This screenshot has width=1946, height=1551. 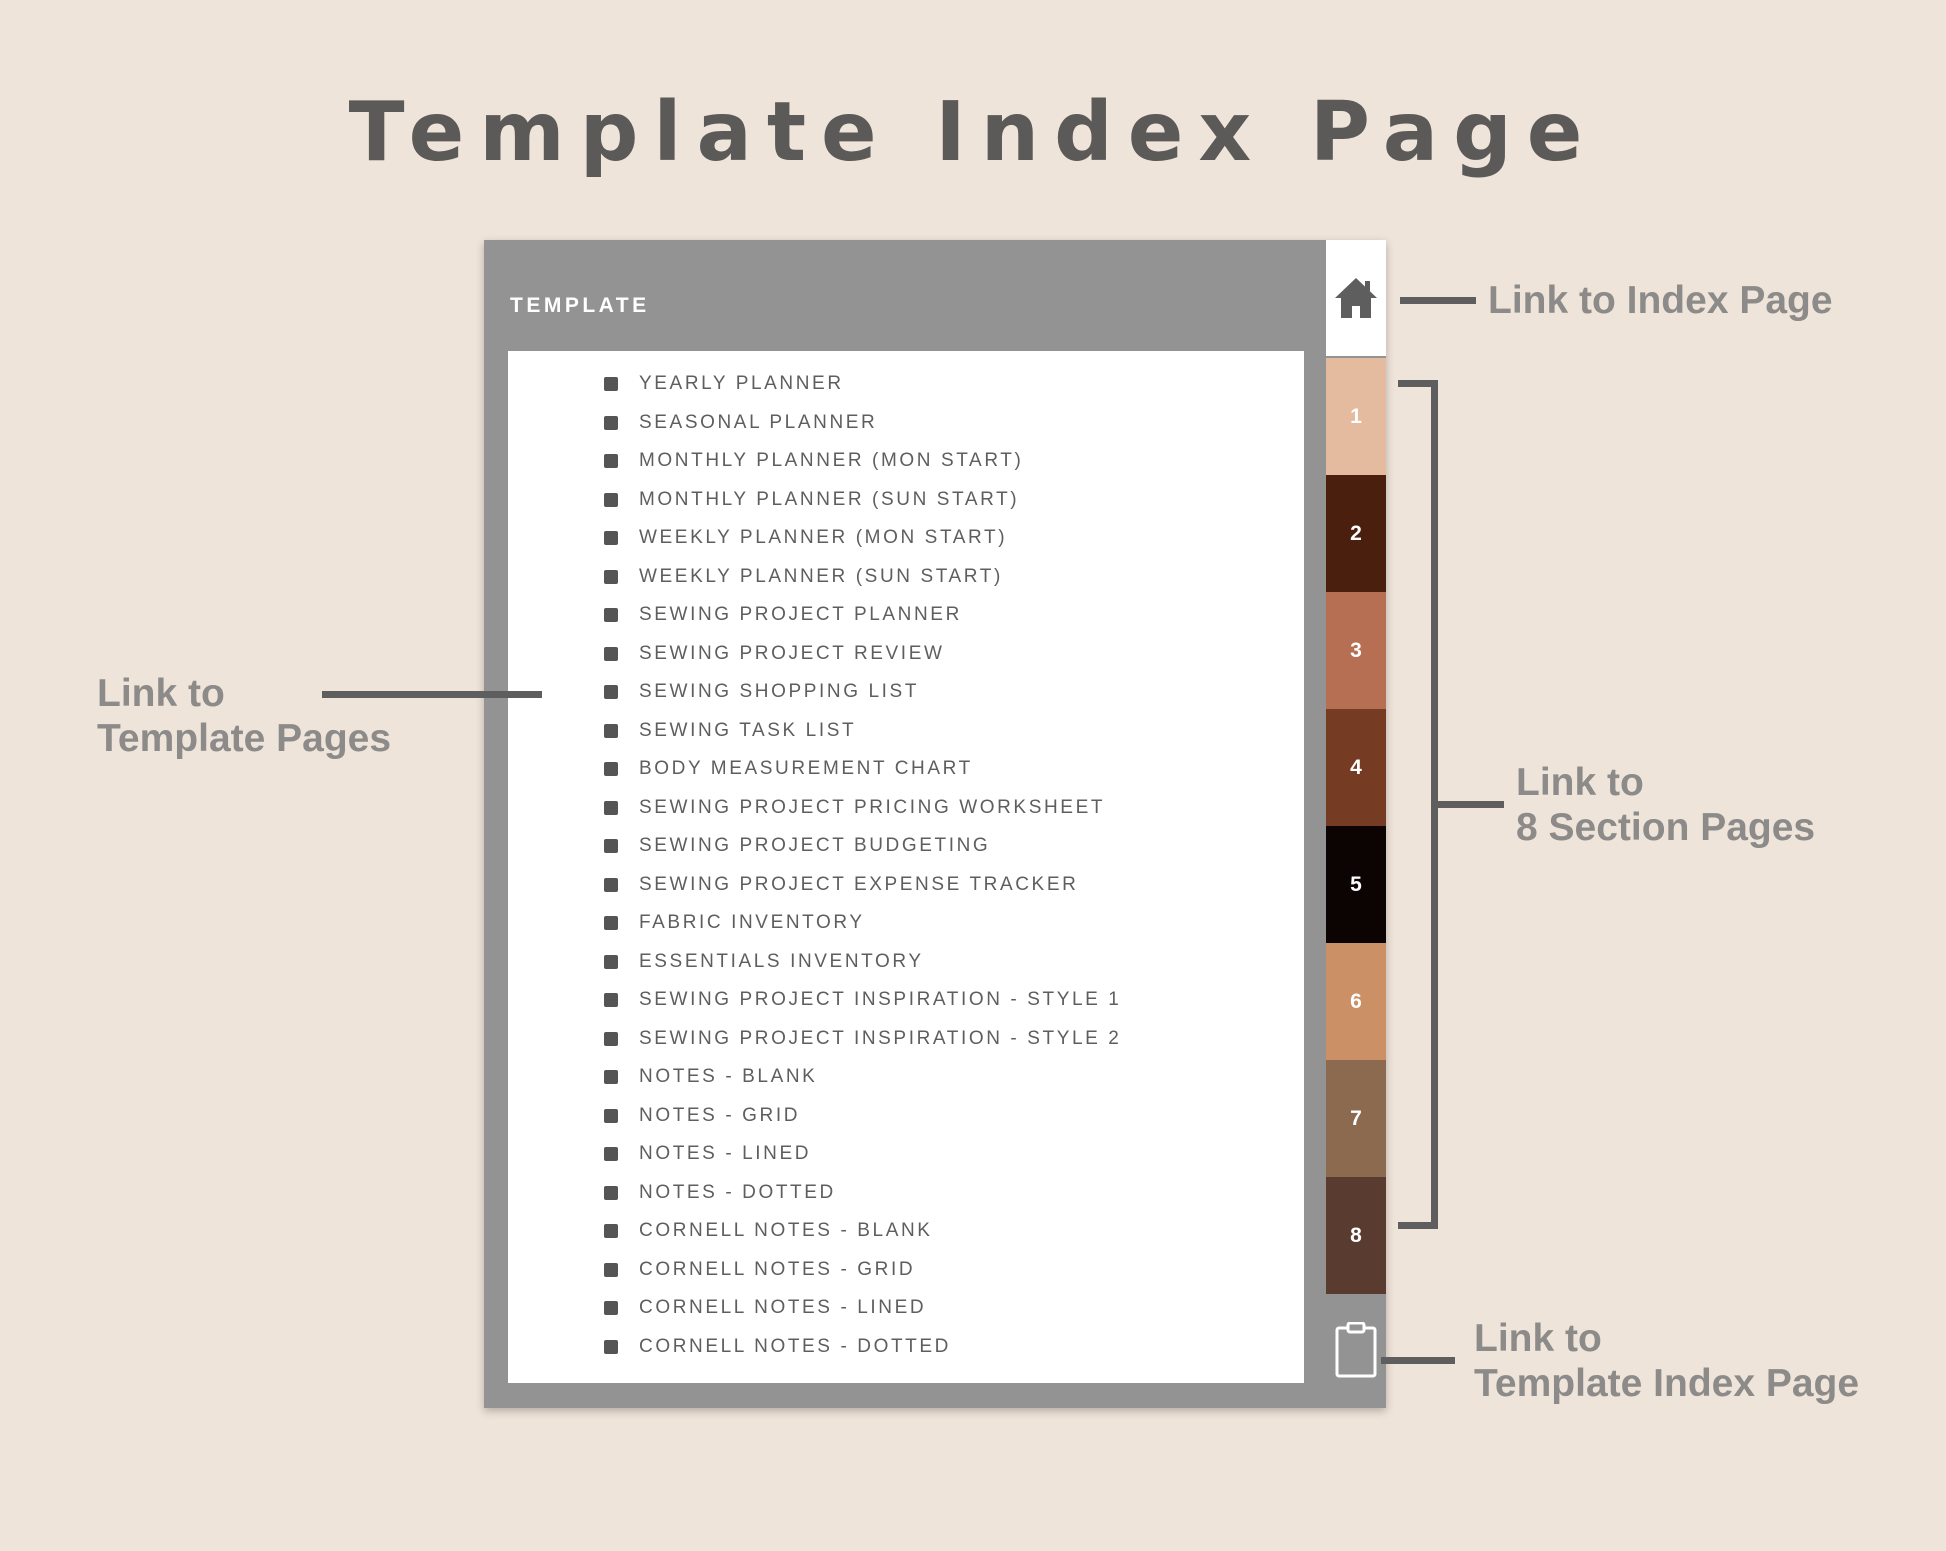 I want to click on annotation-template-index-page: Link to Template Index Page, so click(x=1666, y=1361).